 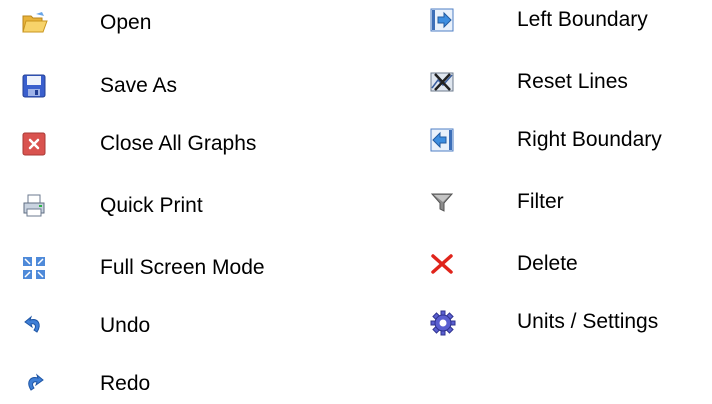 What do you see at coordinates (442, 202) in the screenshot?
I see `filter-funnel-icon` at bounding box center [442, 202].